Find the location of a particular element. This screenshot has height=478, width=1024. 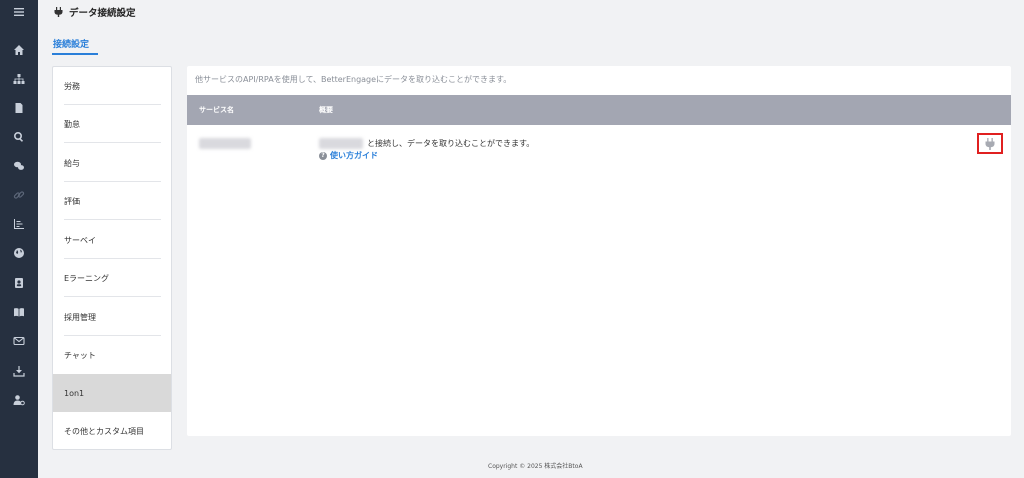

contact-icon is located at coordinates (19, 283).